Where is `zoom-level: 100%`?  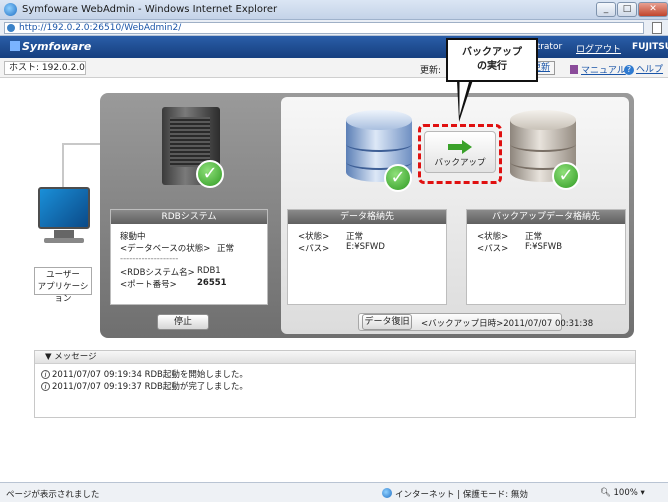
zoom-level: 100% is located at coordinates (625, 493).